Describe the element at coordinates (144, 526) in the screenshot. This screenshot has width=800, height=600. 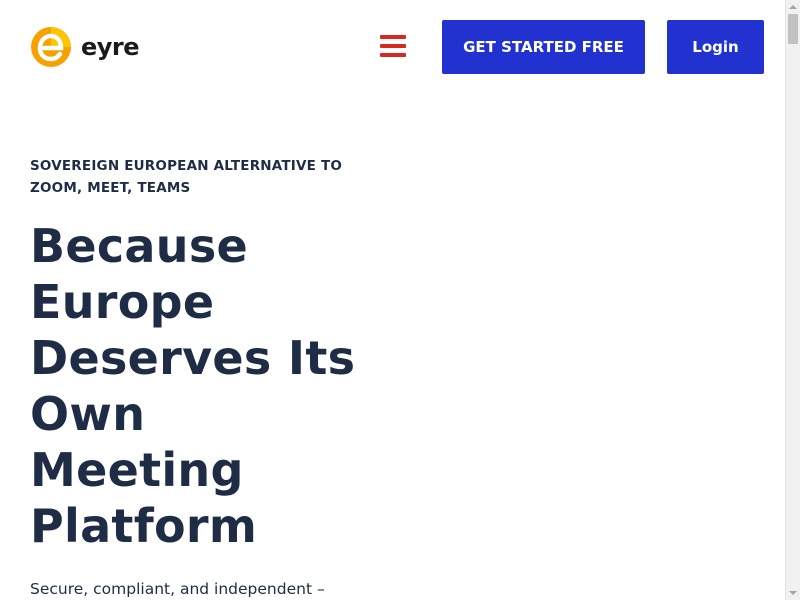
I see `headline-line: Platform` at that location.